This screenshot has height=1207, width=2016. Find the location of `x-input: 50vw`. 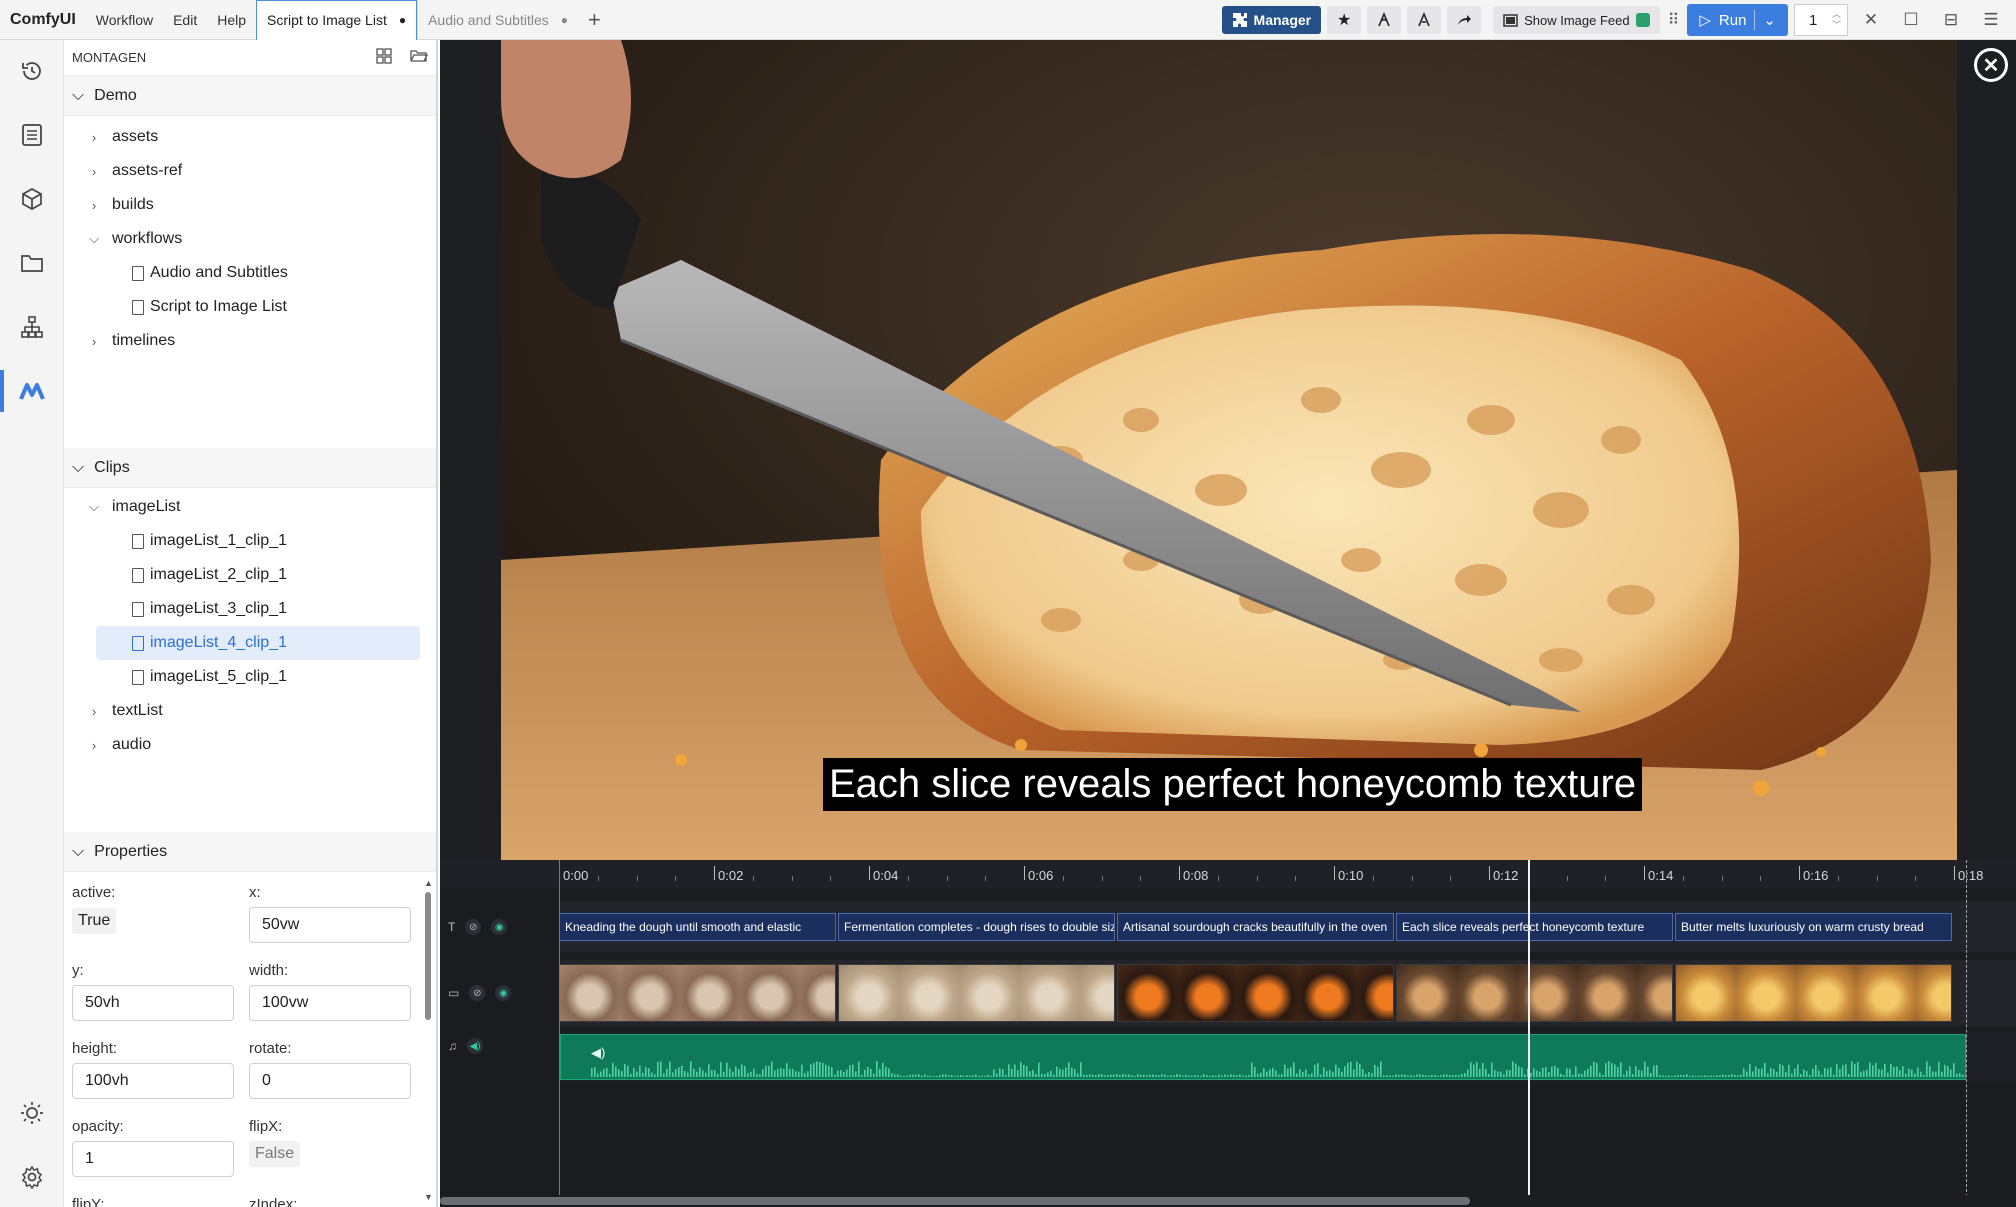

x-input: 50vw is located at coordinates (330, 925).